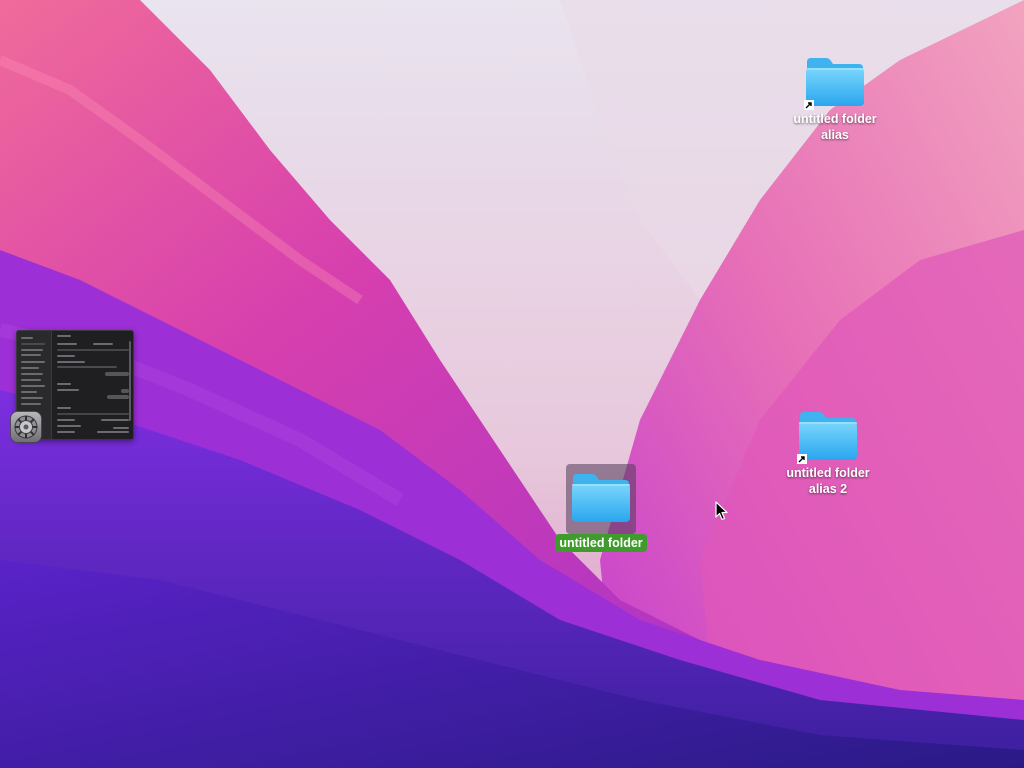 This screenshot has width=1024, height=768. I want to click on desktop-icon-untitled-folder: untitled folder, so click(601, 511).